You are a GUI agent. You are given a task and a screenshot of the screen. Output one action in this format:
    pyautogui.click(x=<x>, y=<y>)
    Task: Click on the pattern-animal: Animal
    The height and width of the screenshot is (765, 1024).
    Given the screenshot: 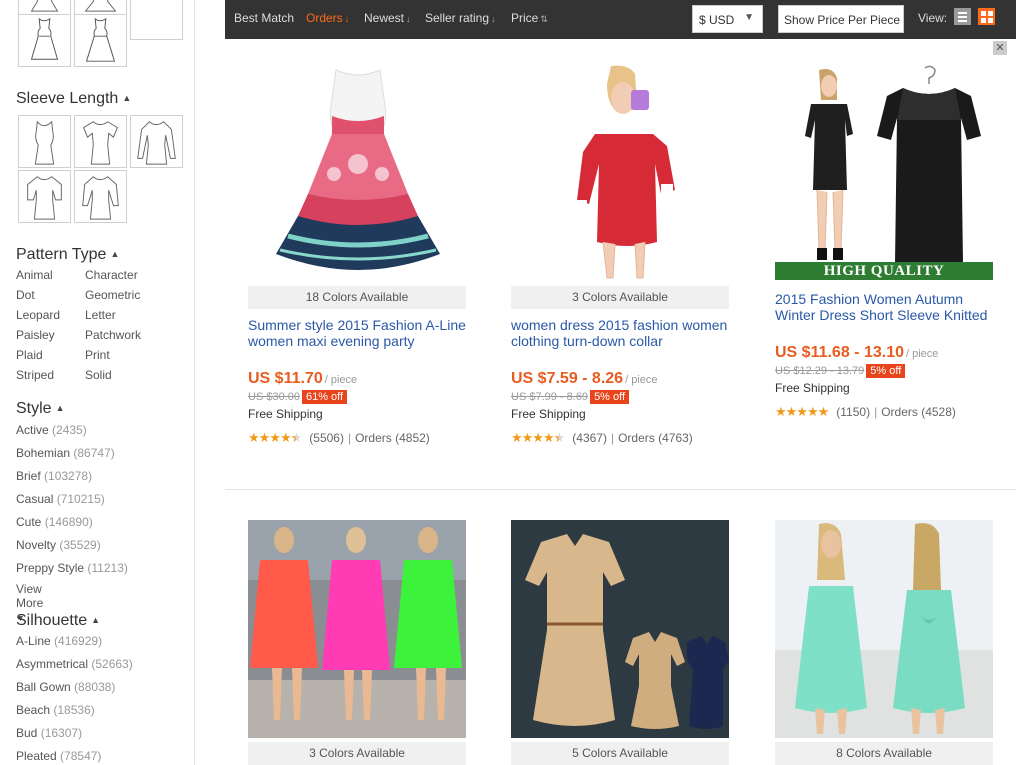 What is the action you would take?
    pyautogui.click(x=34, y=275)
    